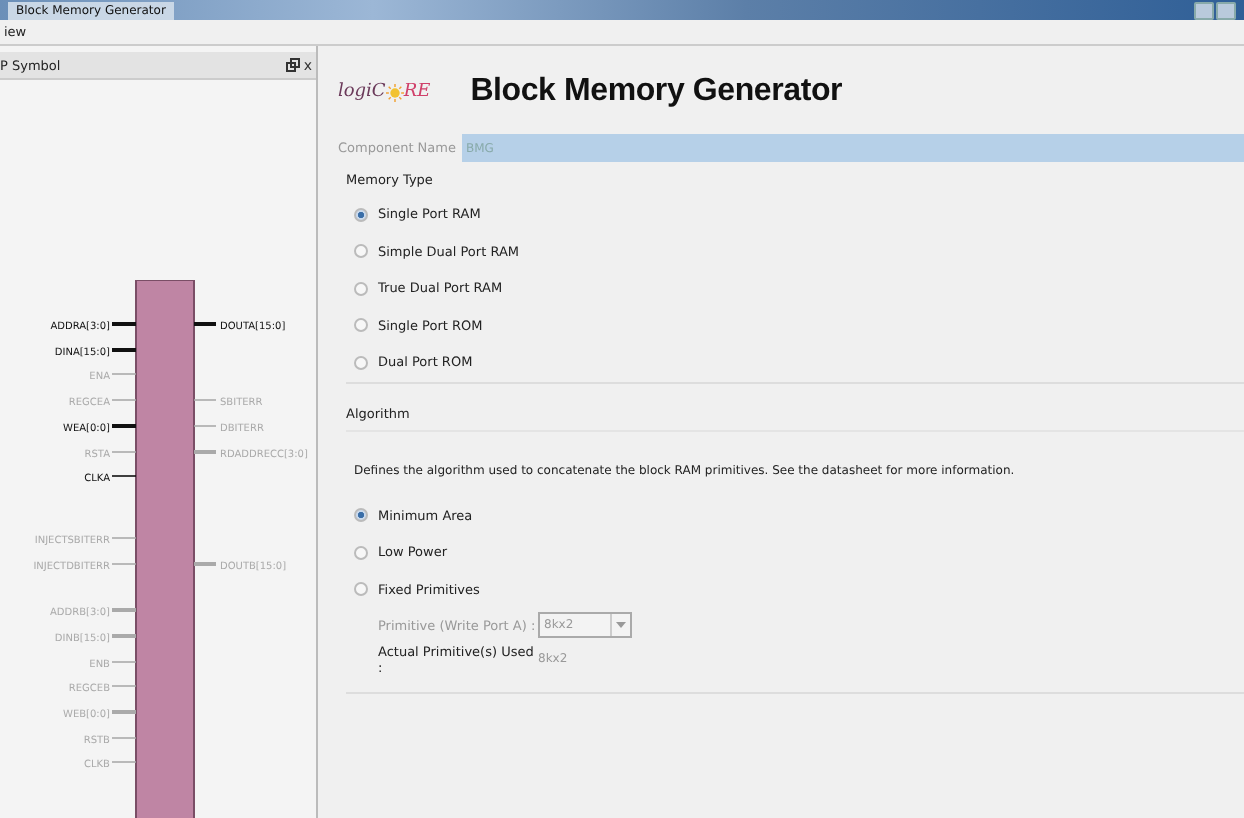 The width and height of the screenshot is (1244, 818). Describe the element at coordinates (417, 92) in the screenshot. I see `logo-text: RE` at that location.